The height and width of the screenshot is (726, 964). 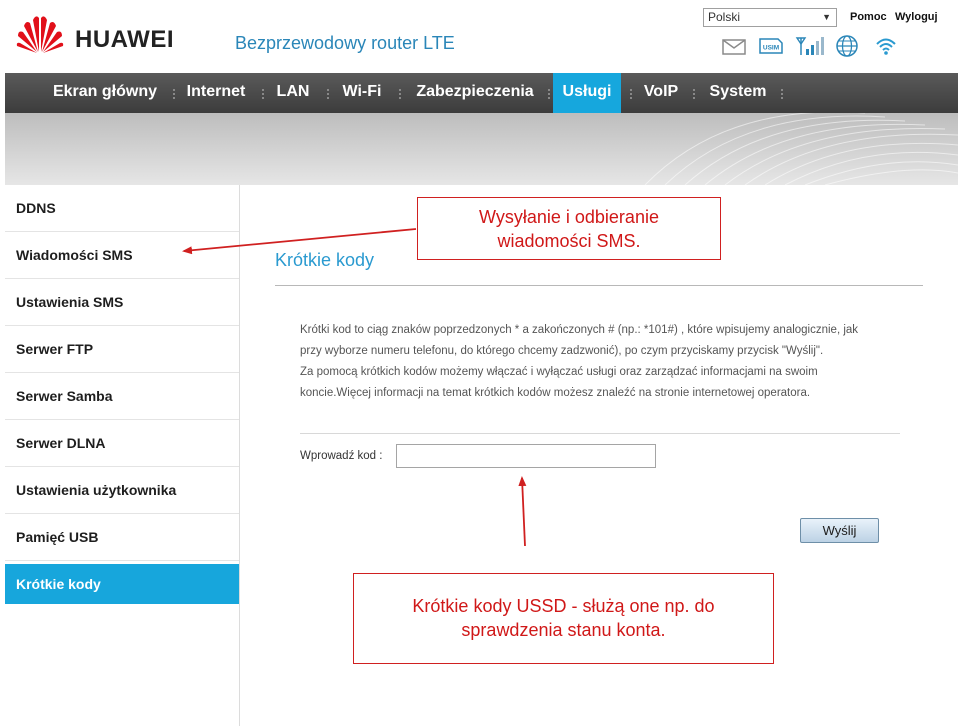 I want to click on sidebar-item-user-settings: Ustawienia użytkownika, so click(x=122, y=490).